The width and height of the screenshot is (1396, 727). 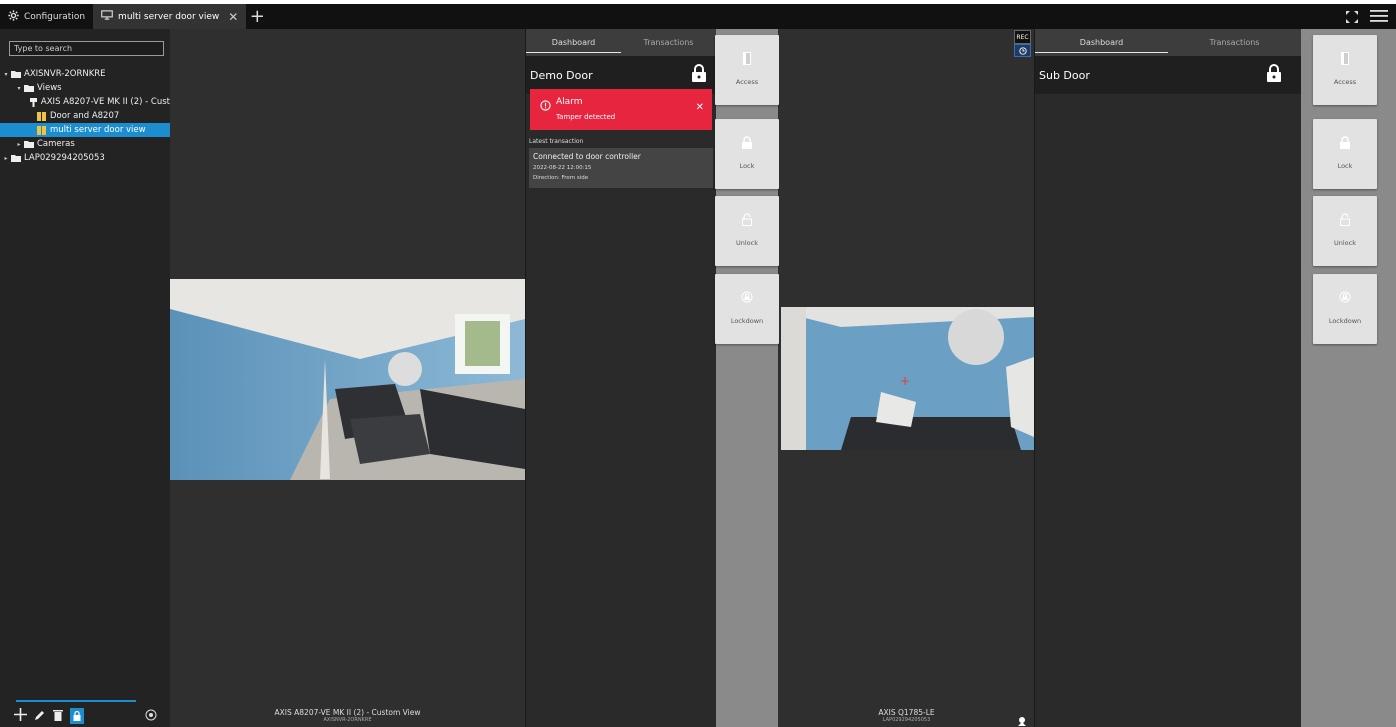 I want to click on server-name: AXISNVR-2ORNKRE, so click(x=347, y=720).